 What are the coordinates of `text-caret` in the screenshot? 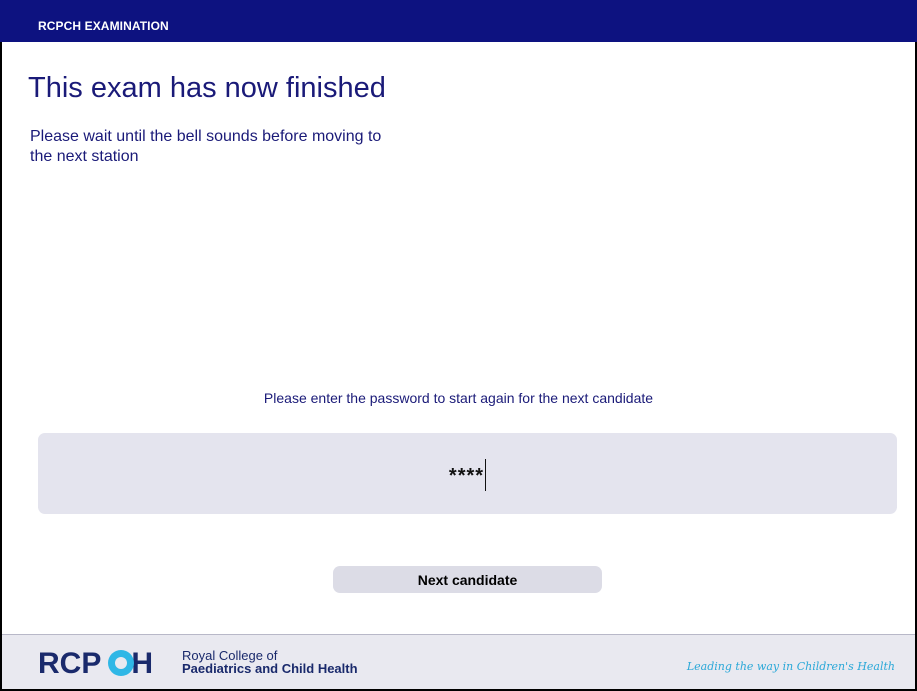 It's located at (486, 475).